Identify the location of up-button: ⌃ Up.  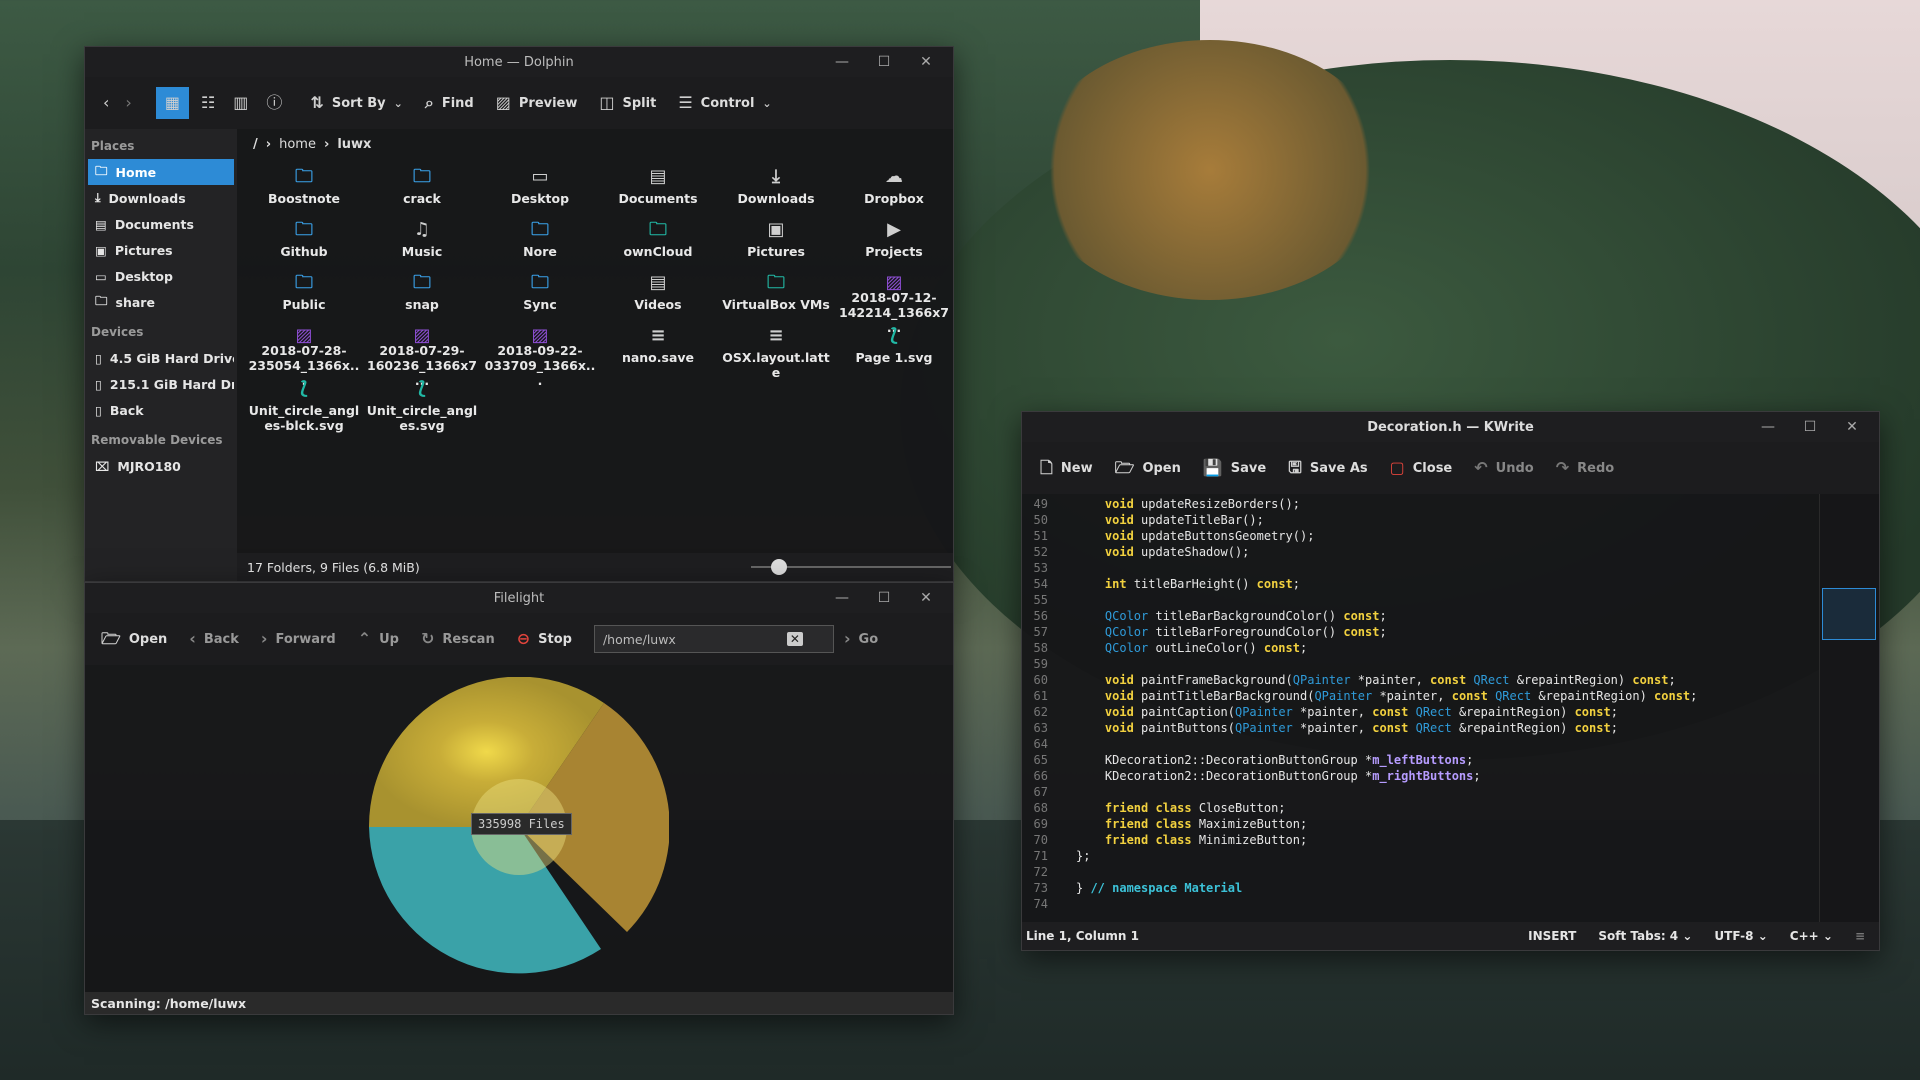
(378, 639).